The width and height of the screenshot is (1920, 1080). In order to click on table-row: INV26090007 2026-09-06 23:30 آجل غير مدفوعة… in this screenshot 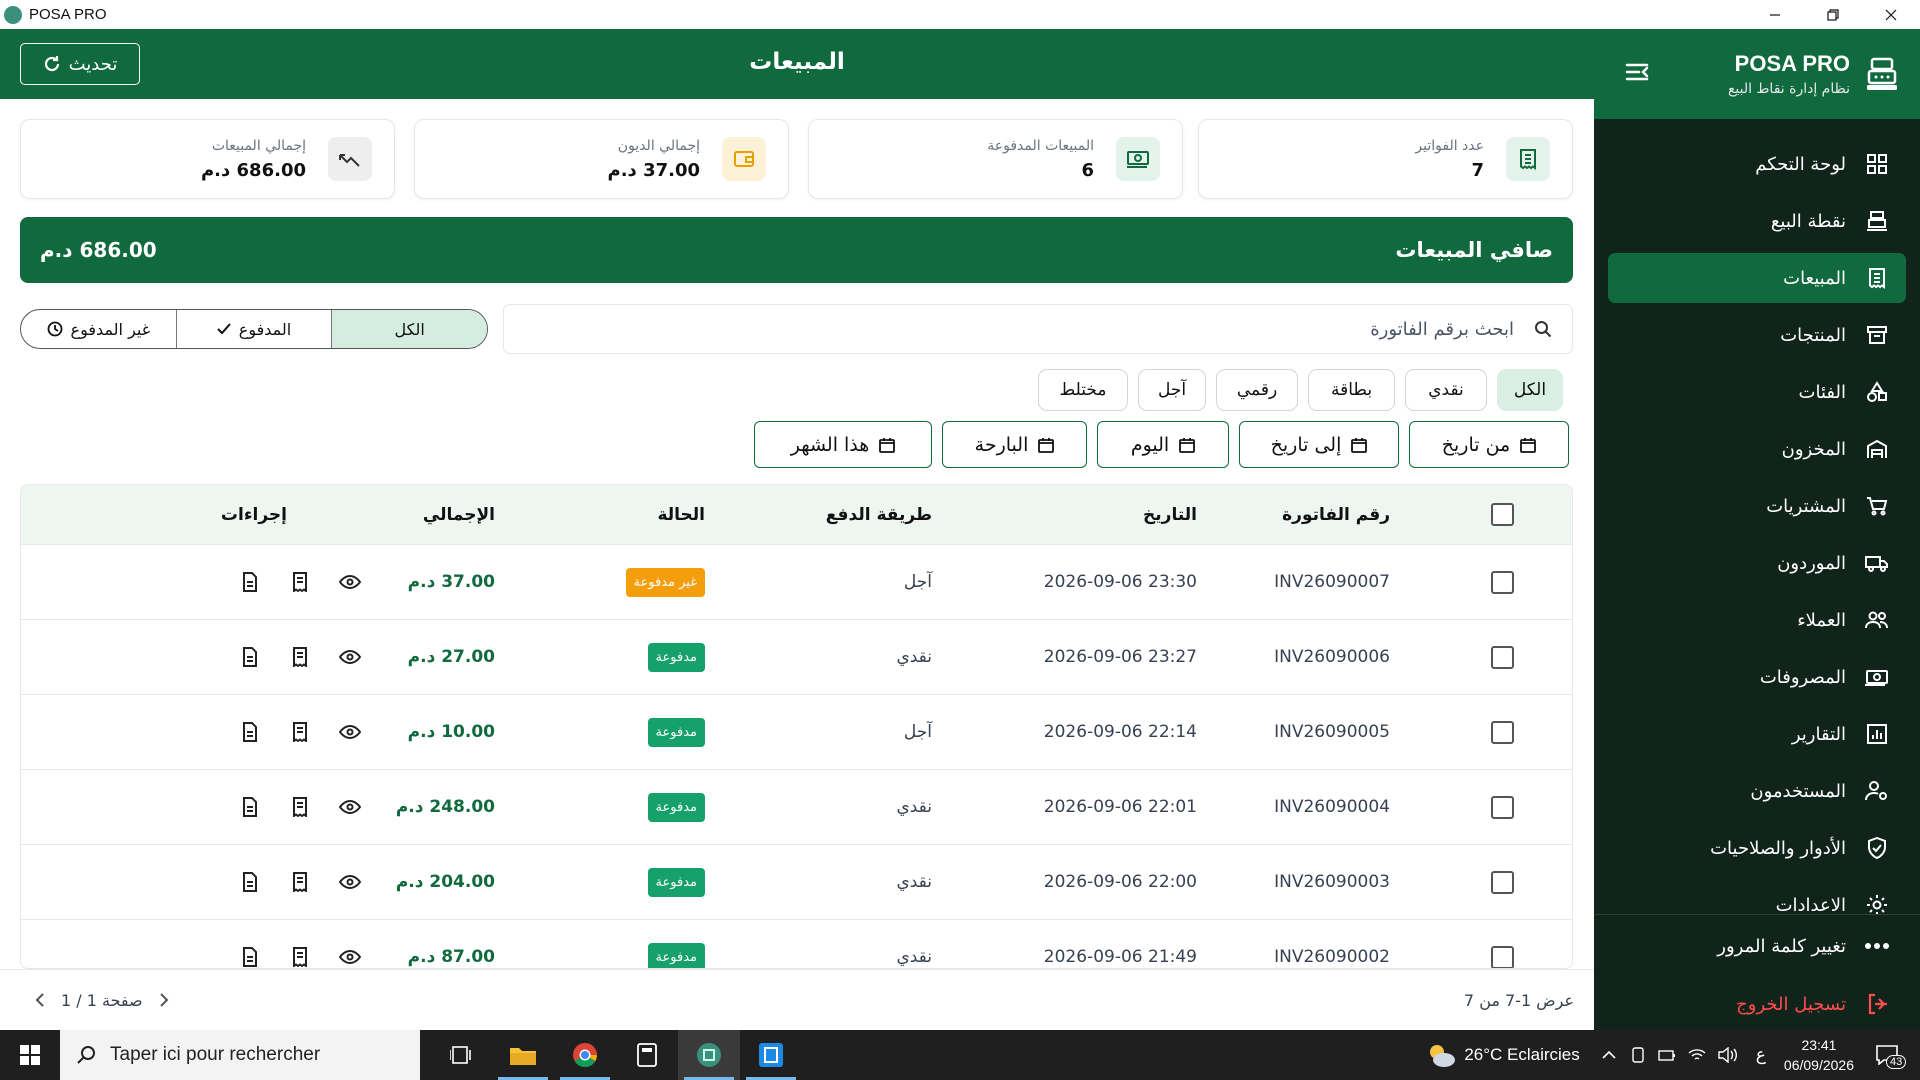, I will do `click(796, 582)`.